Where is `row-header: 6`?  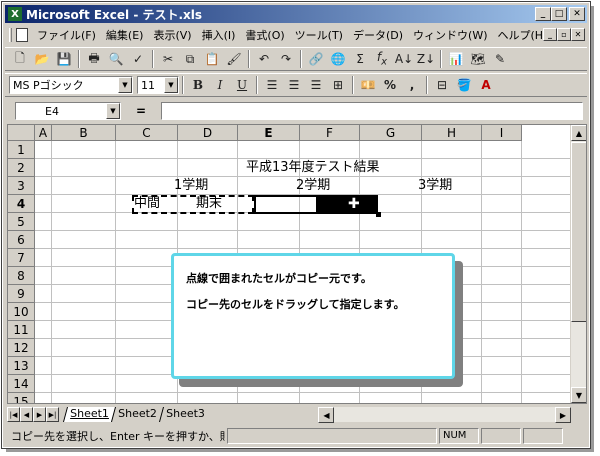 row-header: 6 is located at coordinates (21, 240).